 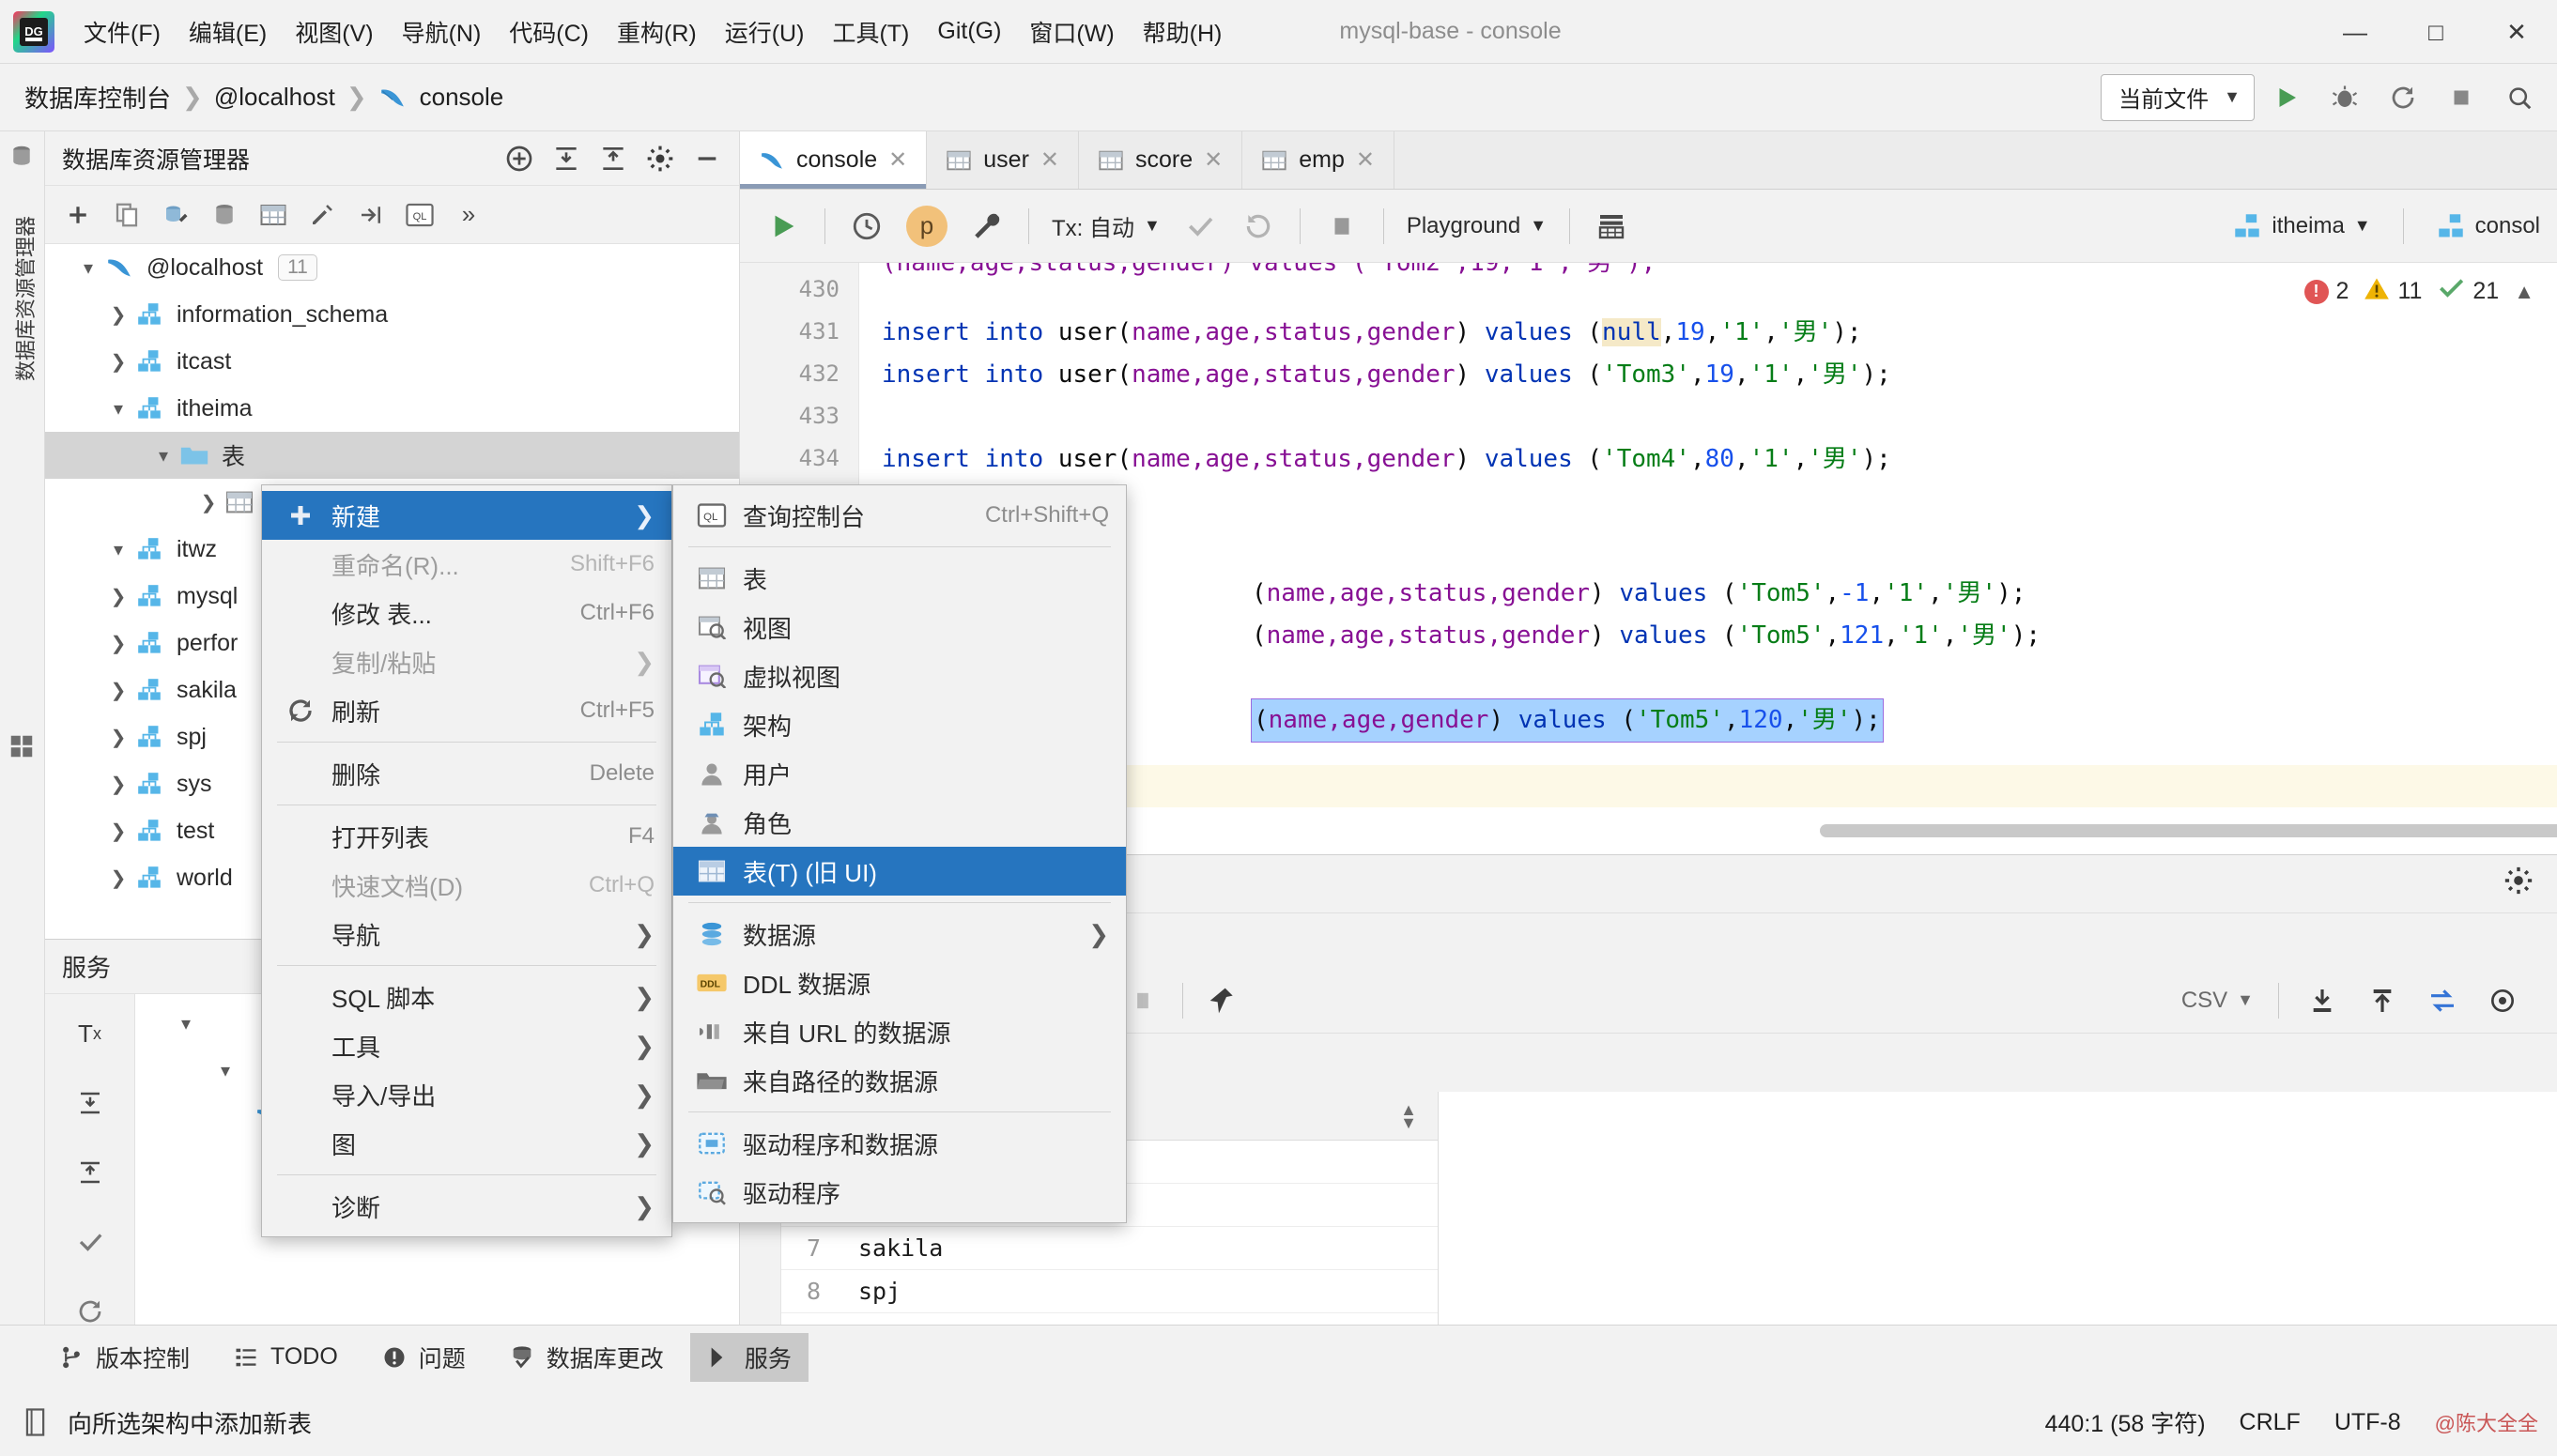 What do you see at coordinates (23, 158) in the screenshot?
I see `db-explorer-toggle-icon` at bounding box center [23, 158].